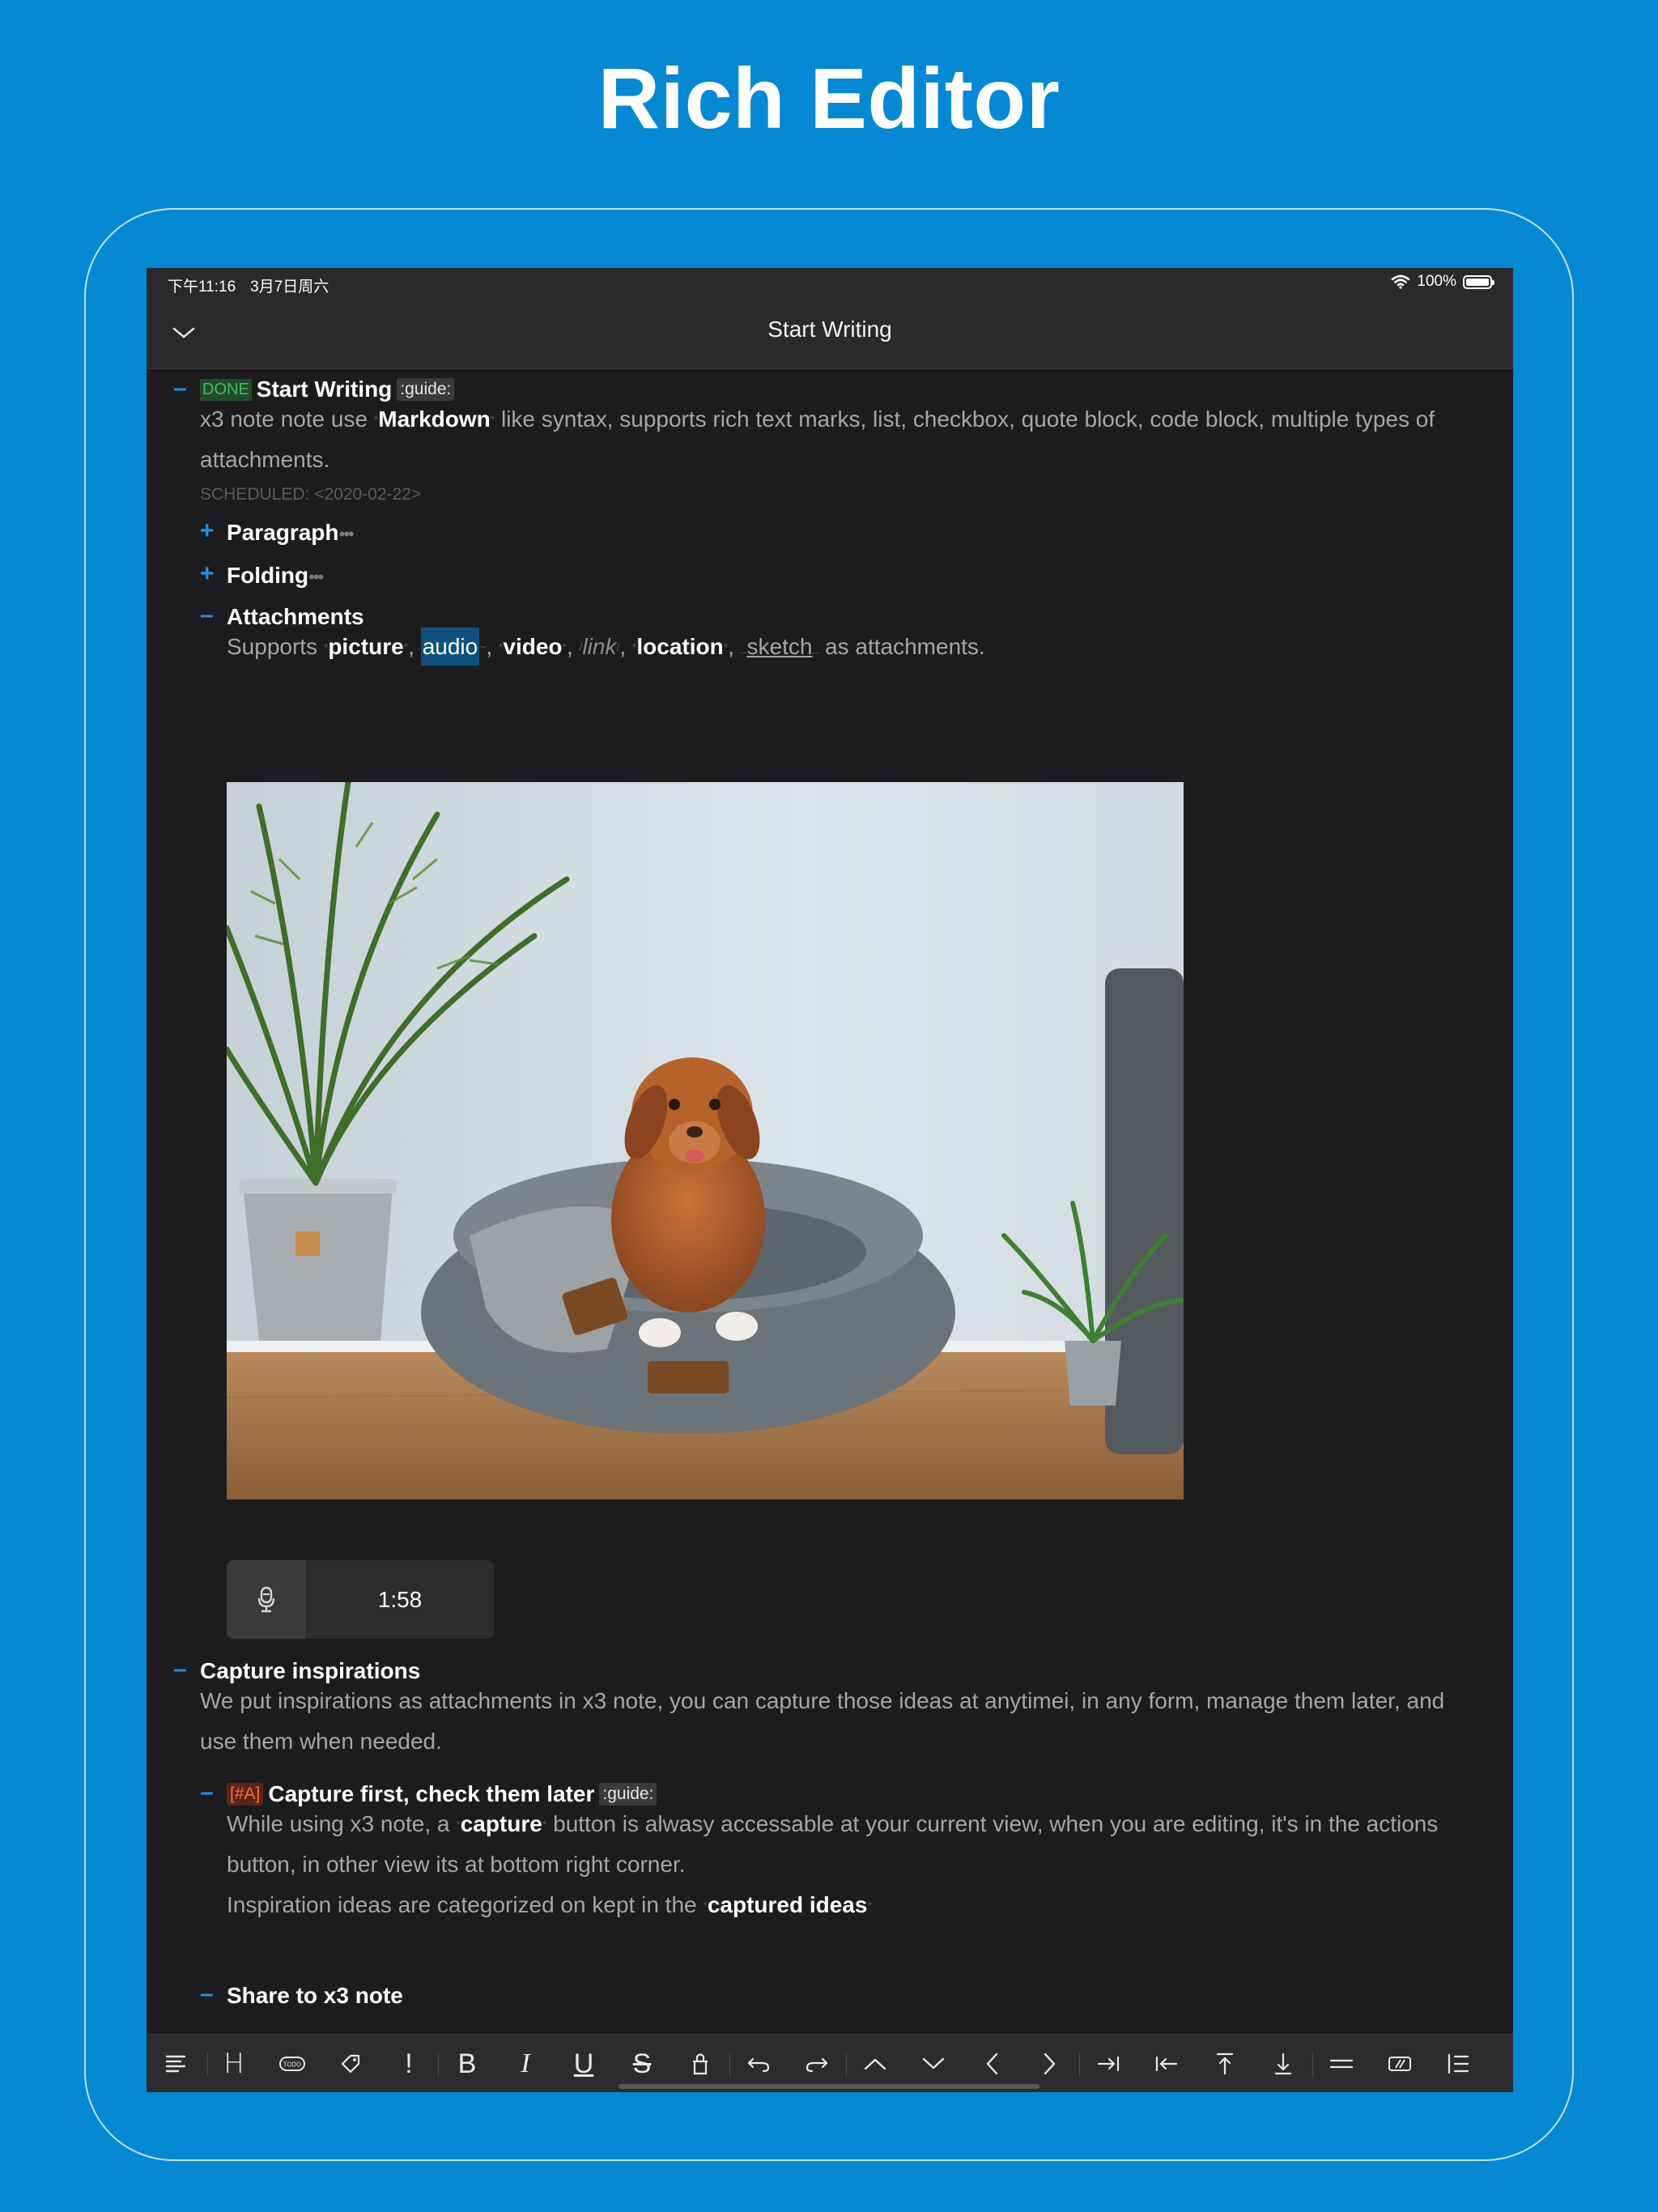 Image resolution: width=1658 pixels, height=2212 pixels. What do you see at coordinates (787, 1905) in the screenshot?
I see `bold-text: captured ideas` at bounding box center [787, 1905].